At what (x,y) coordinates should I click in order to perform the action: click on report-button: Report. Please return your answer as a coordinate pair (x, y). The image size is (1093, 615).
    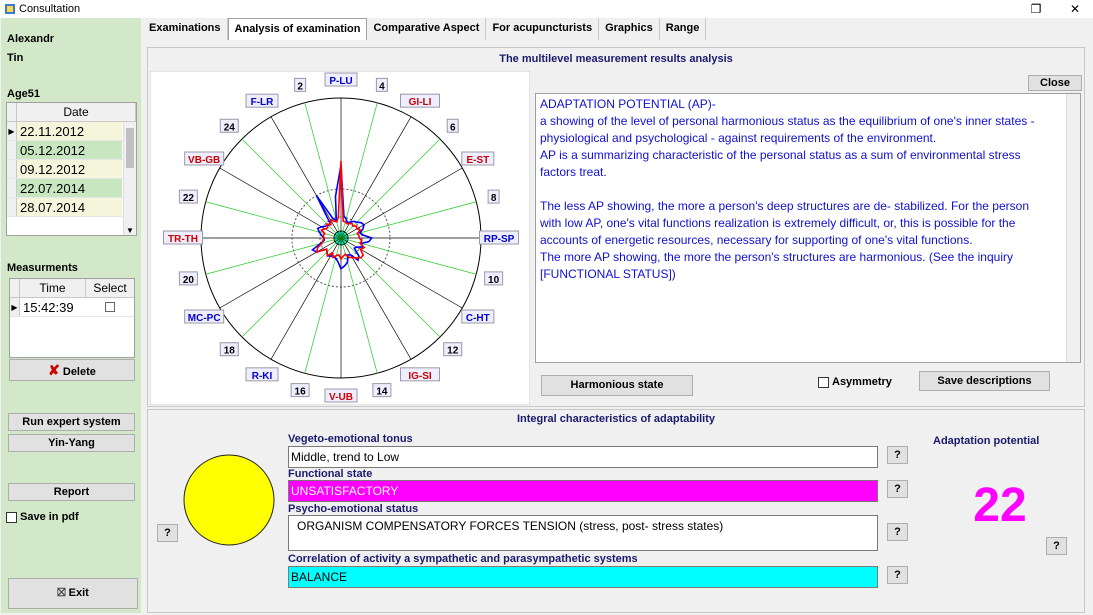
    Looking at the image, I should click on (71, 492).